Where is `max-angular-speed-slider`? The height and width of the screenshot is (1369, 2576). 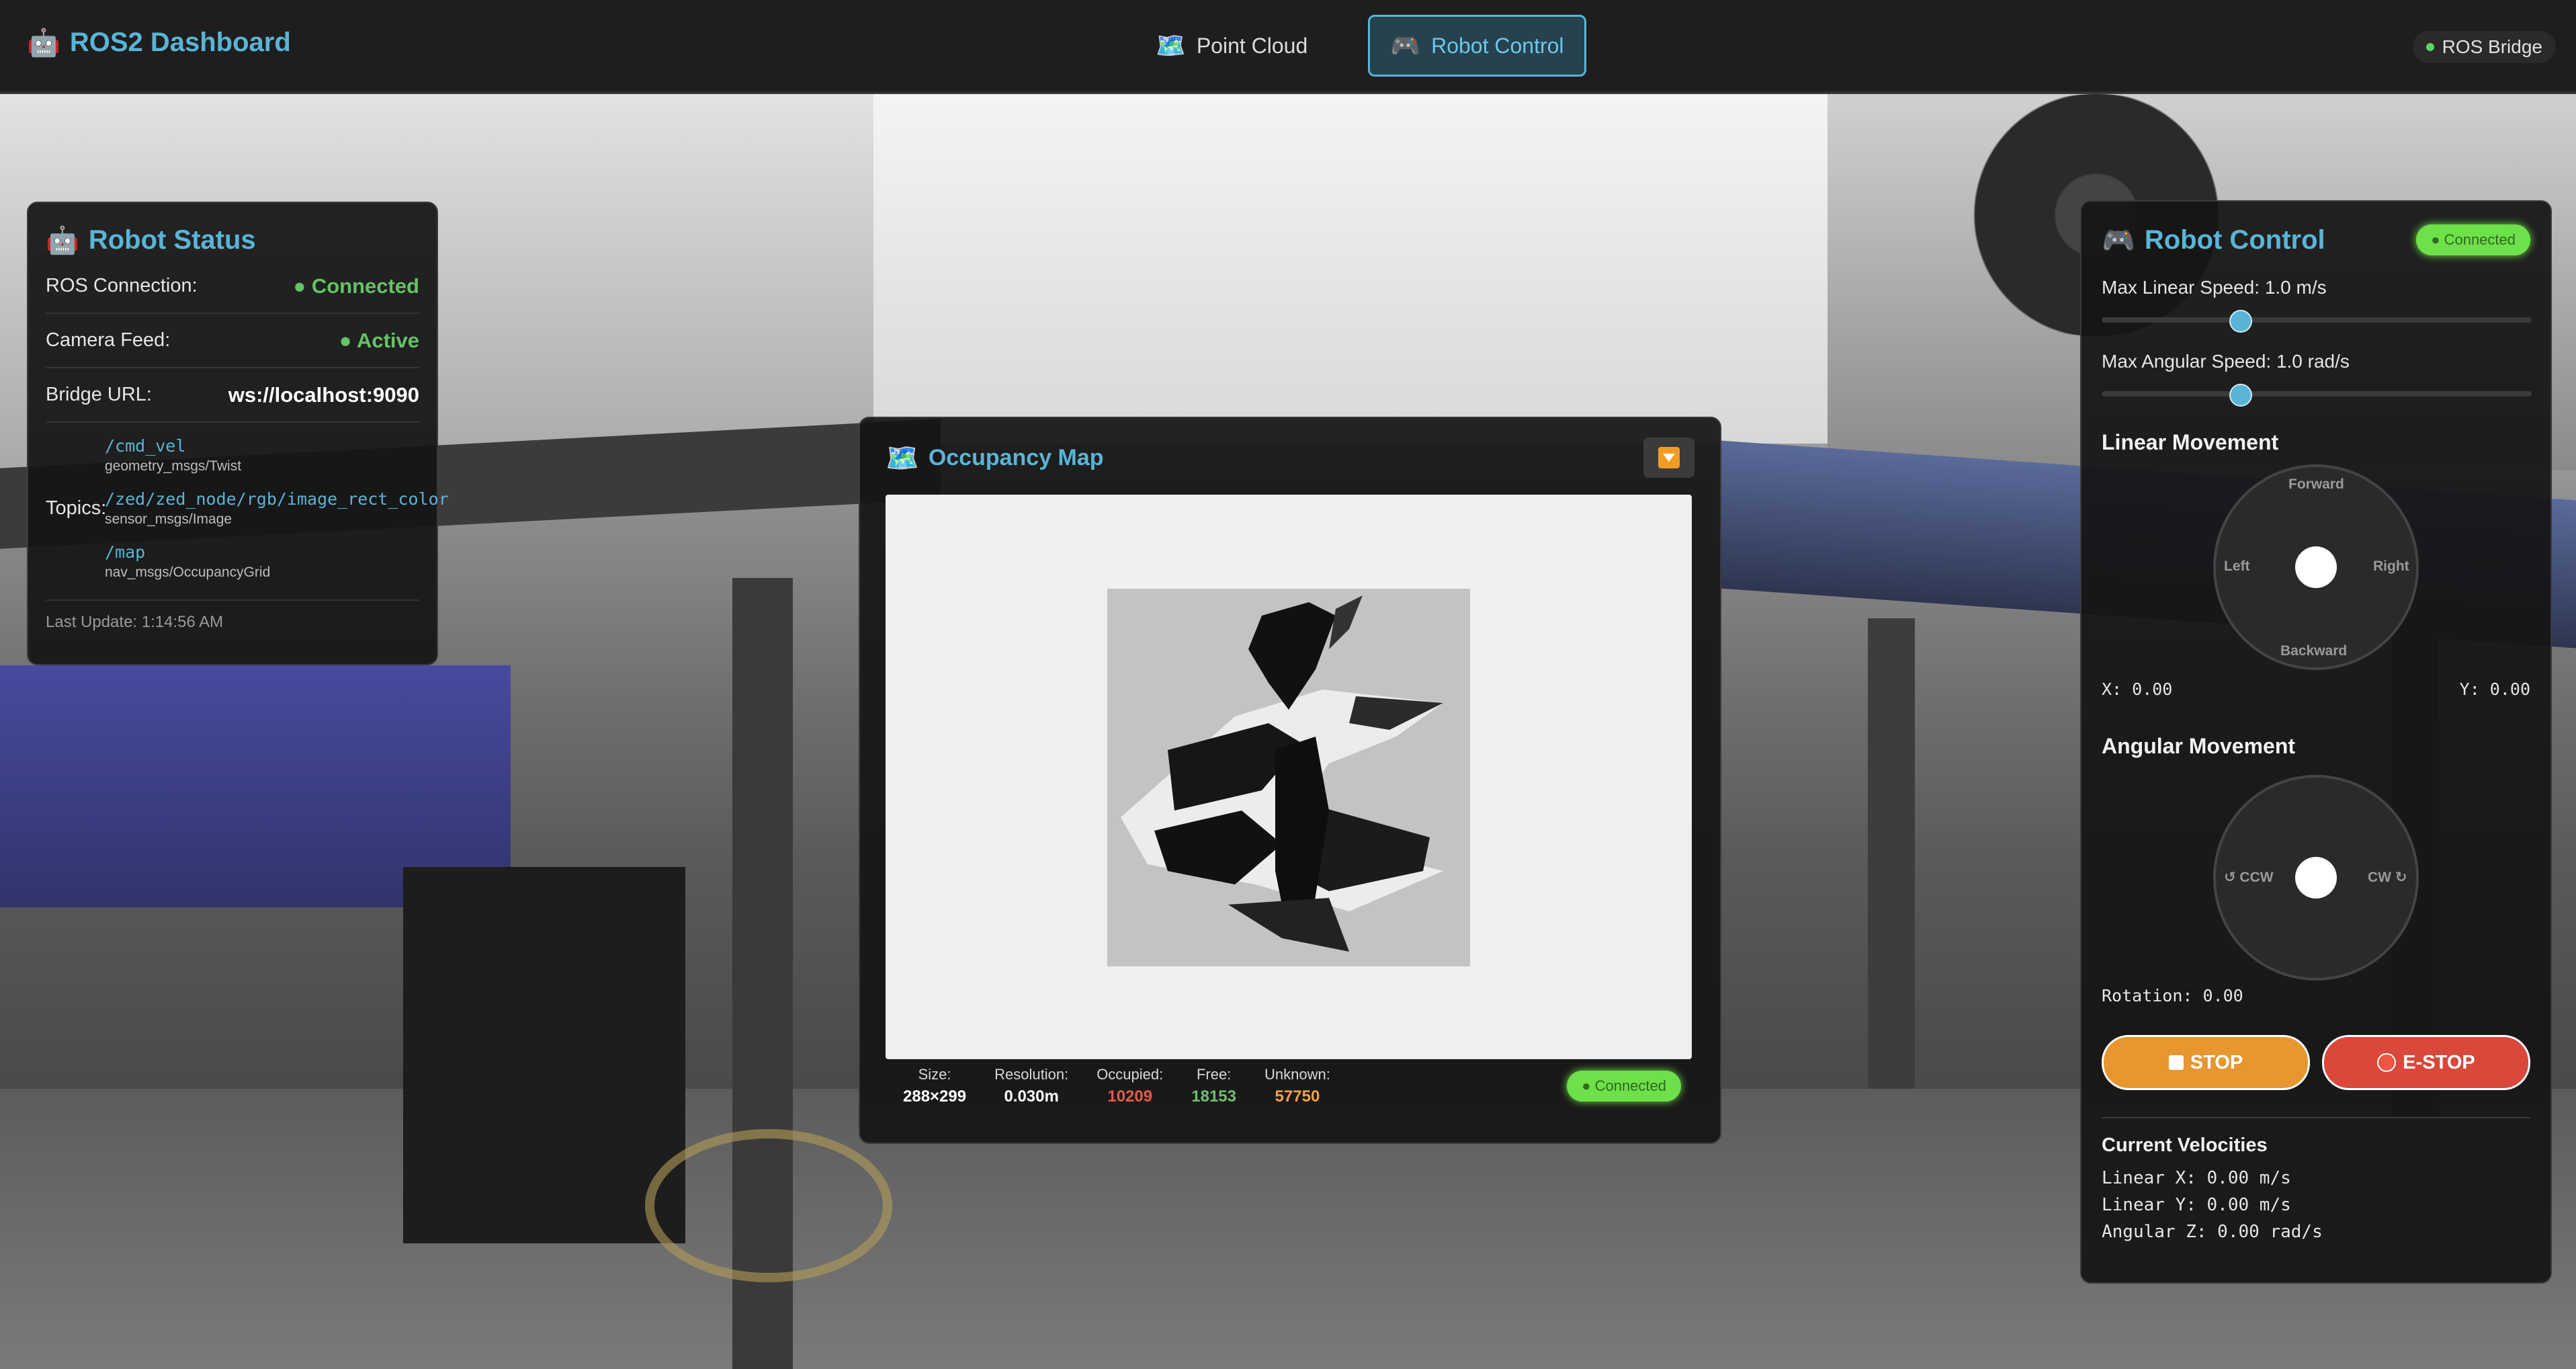
max-angular-speed-slider is located at coordinates (2317, 396).